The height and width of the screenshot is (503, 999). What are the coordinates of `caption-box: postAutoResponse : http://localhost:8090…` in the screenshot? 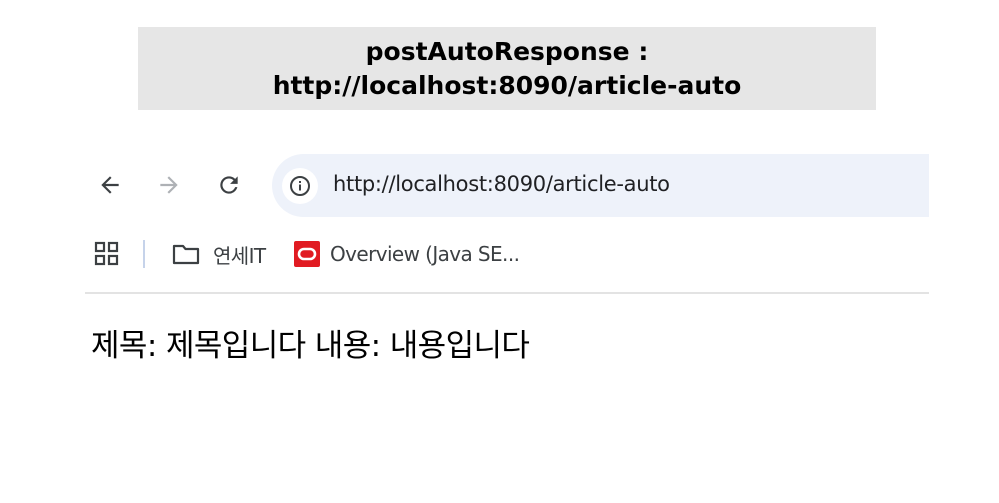 It's located at (507, 68).